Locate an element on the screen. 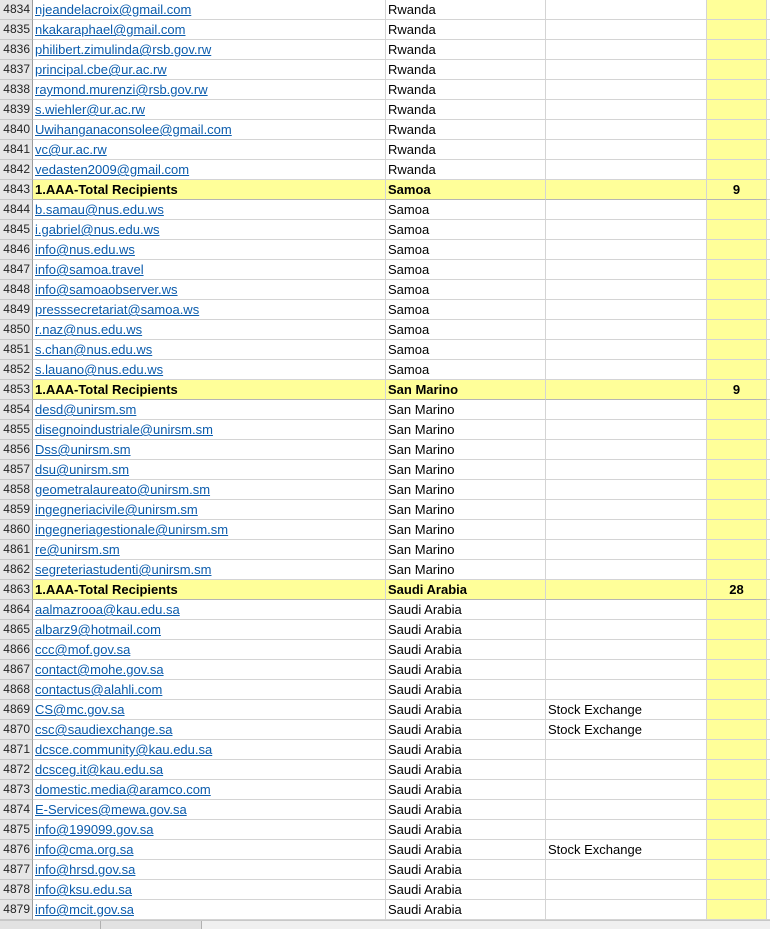  row-number: 4865 is located at coordinates (16, 630).